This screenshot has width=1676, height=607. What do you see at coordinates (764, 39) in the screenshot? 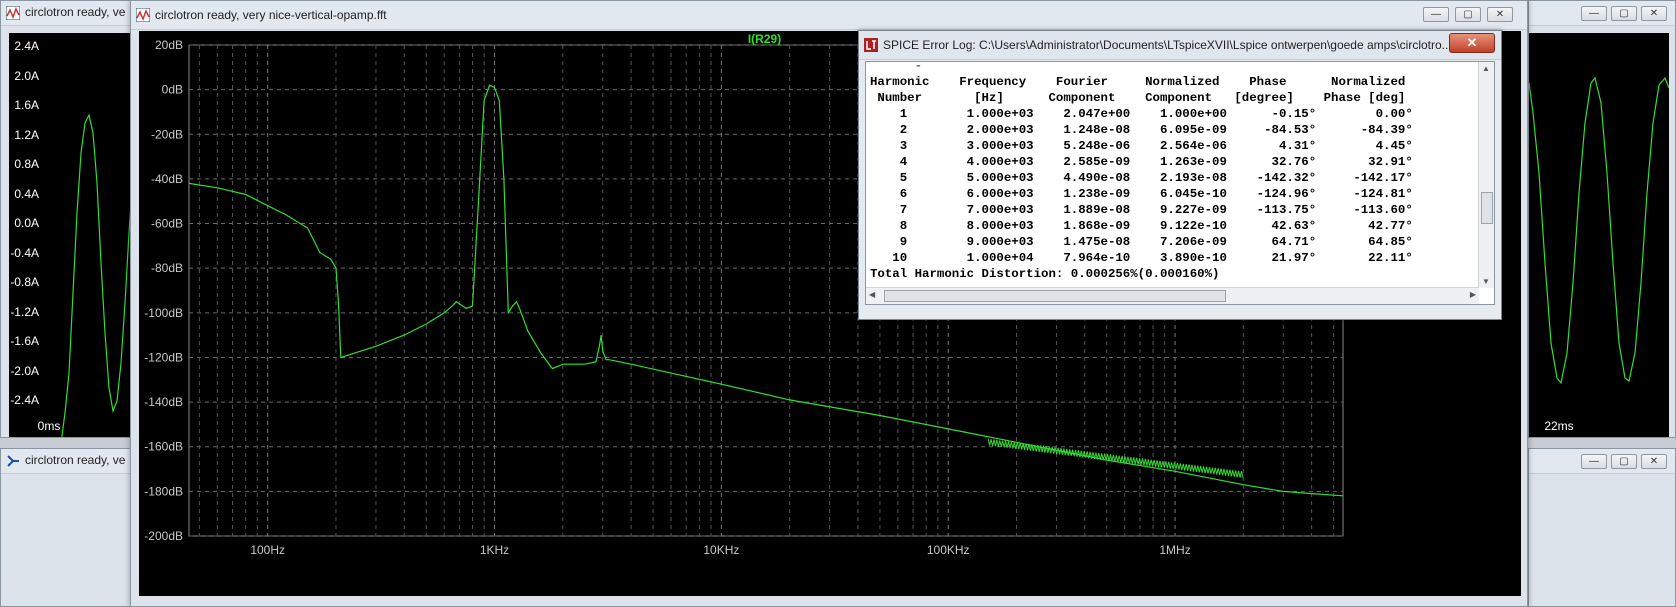
I see `trace-title: I(R29)` at bounding box center [764, 39].